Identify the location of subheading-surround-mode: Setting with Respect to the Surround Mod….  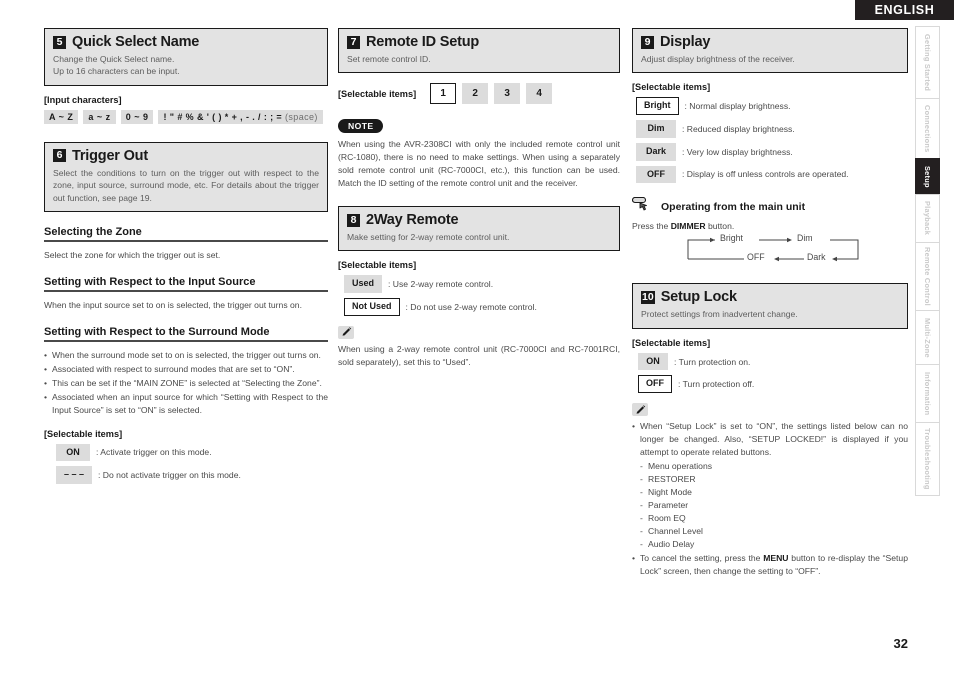
(186, 334).